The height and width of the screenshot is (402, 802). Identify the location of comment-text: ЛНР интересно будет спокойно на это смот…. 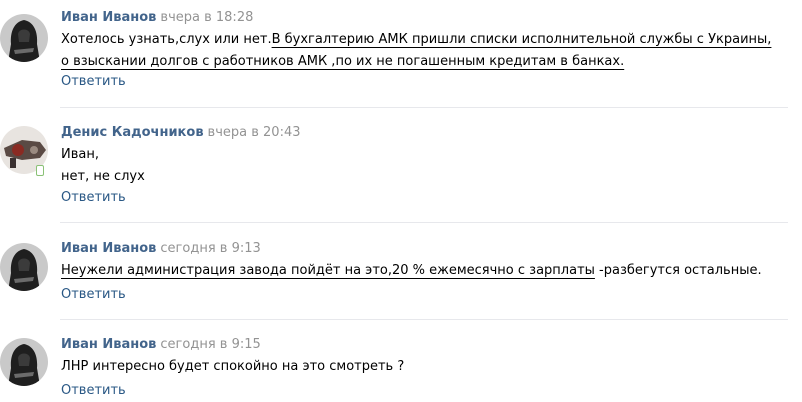
(421, 367).